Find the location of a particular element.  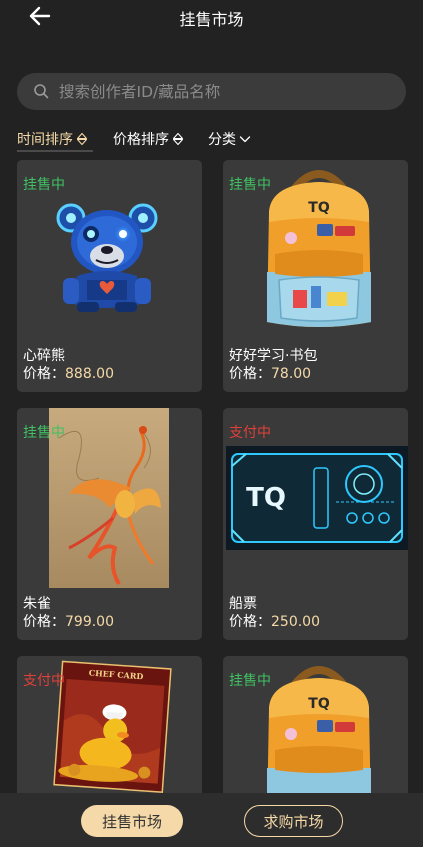

search-bar is located at coordinates (211, 91).